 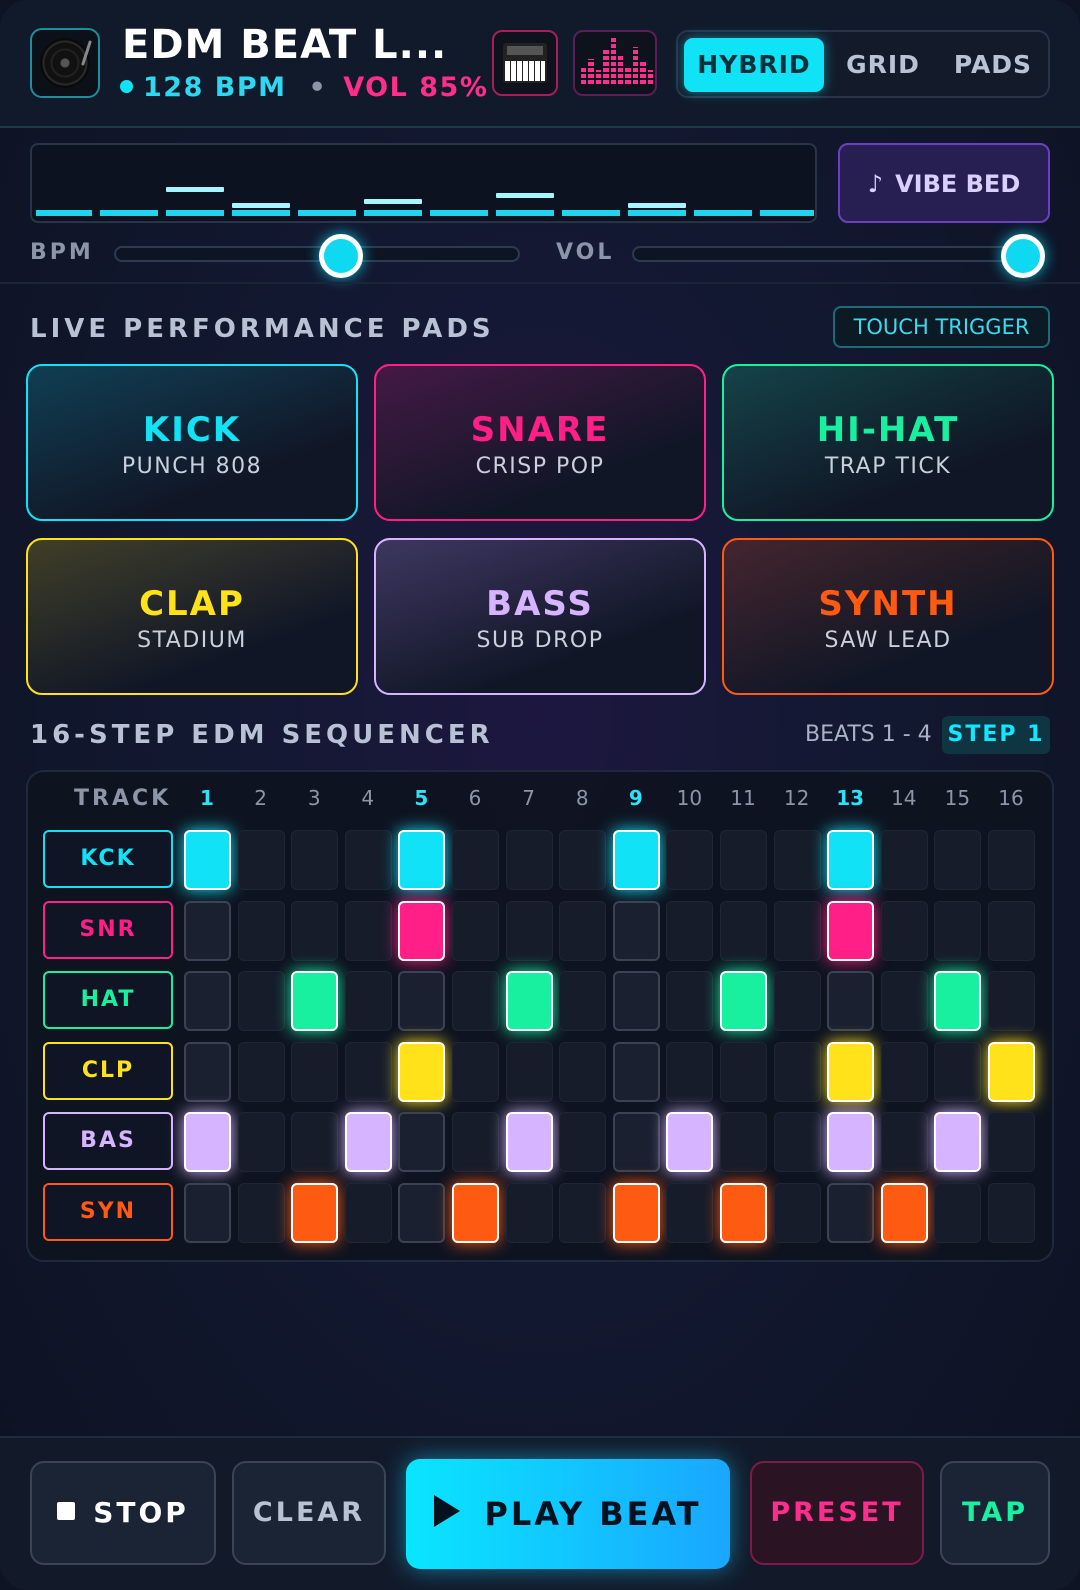 What do you see at coordinates (568, 1514) in the screenshot?
I see `play-beat-button: PLAY BEAT` at bounding box center [568, 1514].